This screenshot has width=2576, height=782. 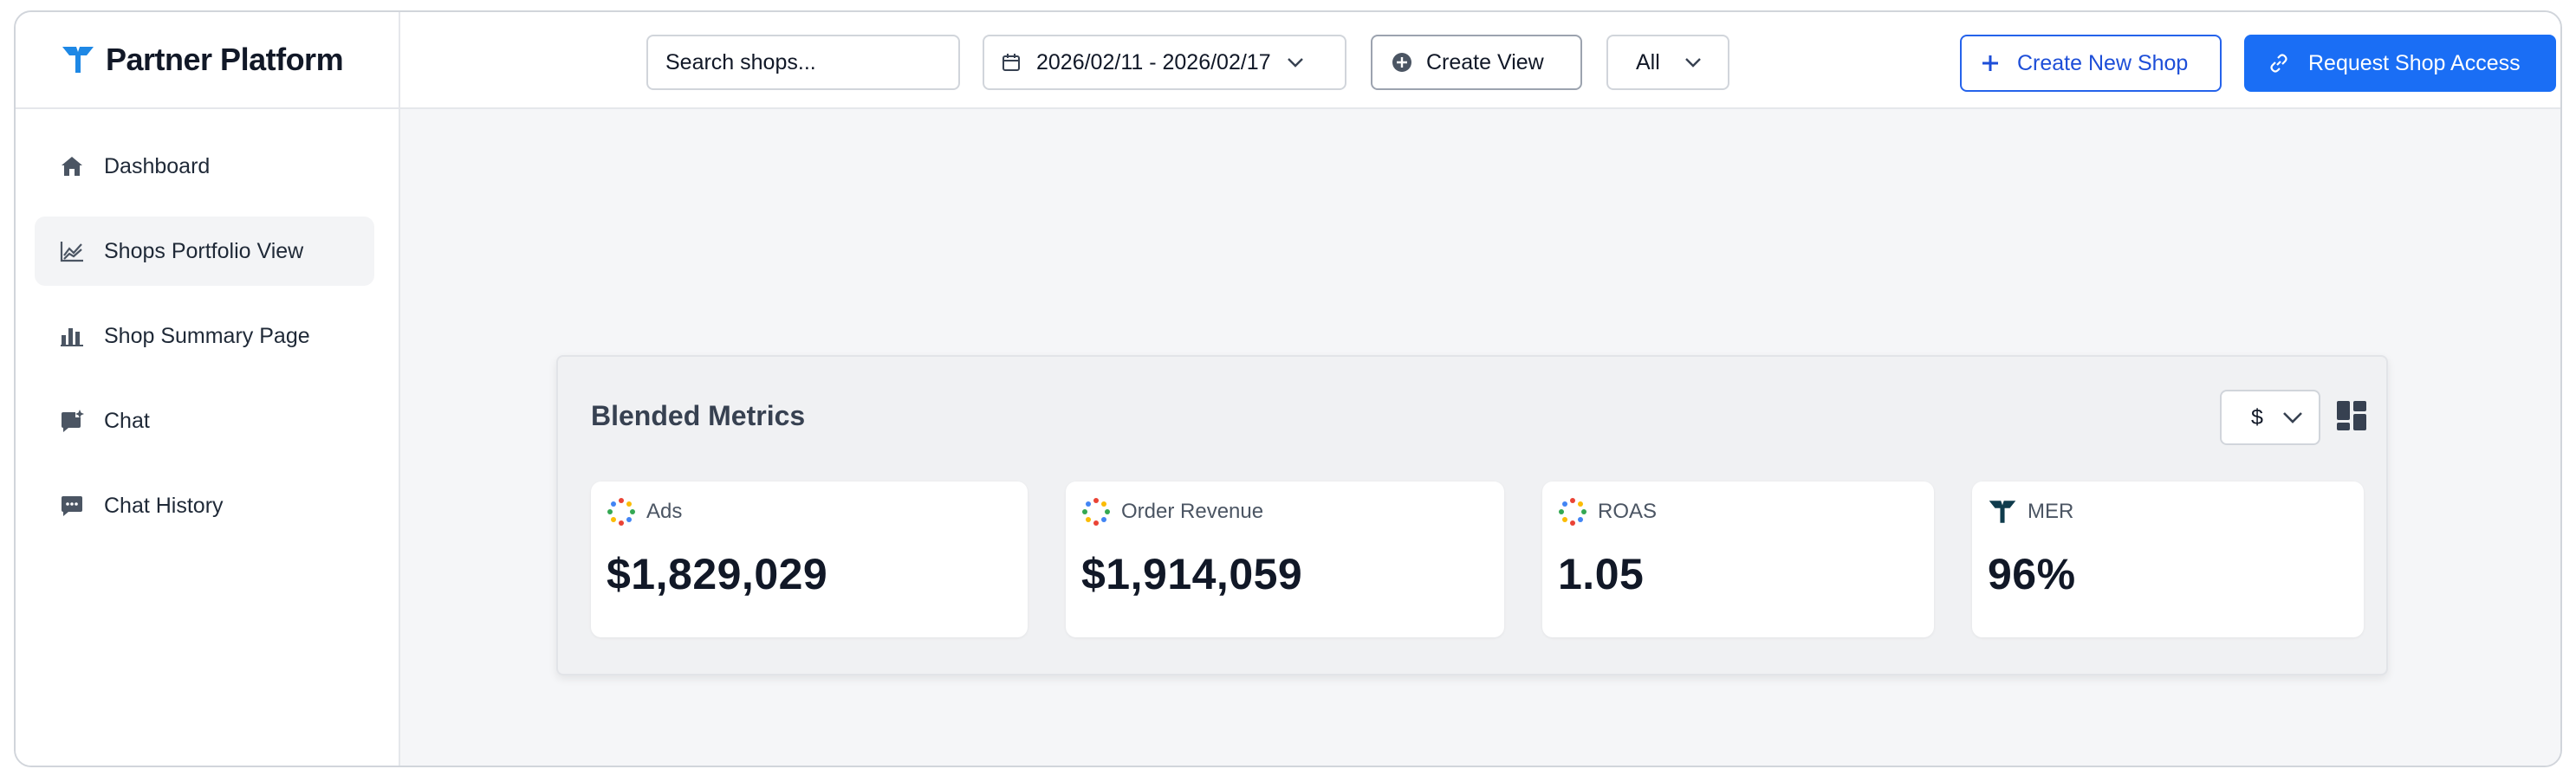 I want to click on sidebar-item-label: Shops Portfolio View, so click(x=204, y=250).